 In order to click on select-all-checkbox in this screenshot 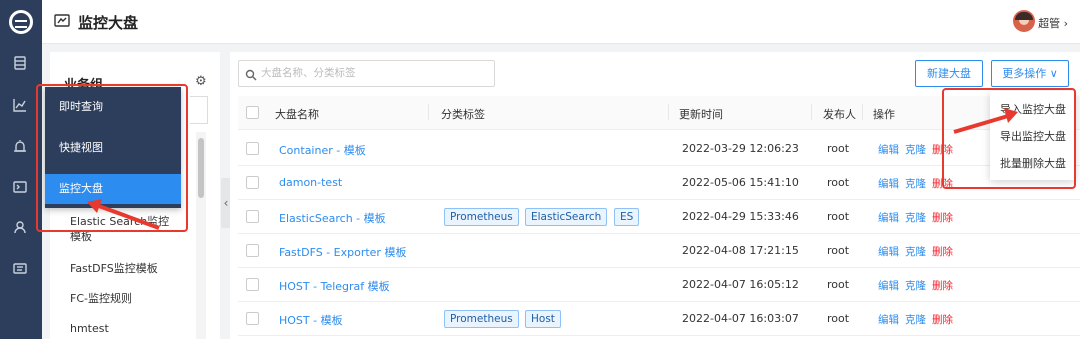, I will do `click(252, 112)`.